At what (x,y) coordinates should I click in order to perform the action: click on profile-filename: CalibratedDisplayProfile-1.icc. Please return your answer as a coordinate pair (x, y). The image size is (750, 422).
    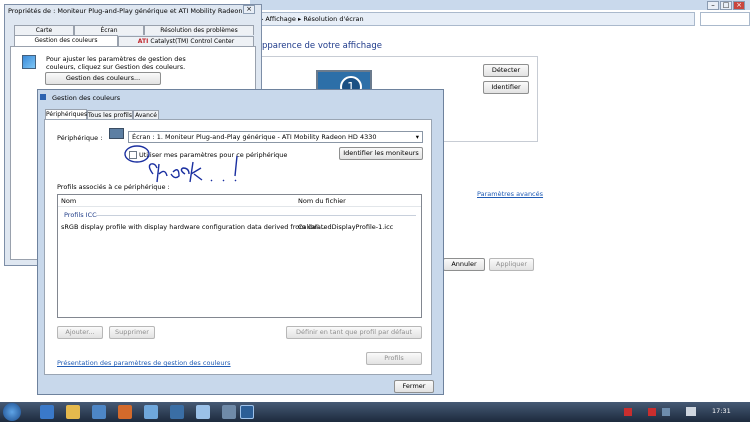
    Looking at the image, I should click on (345, 227).